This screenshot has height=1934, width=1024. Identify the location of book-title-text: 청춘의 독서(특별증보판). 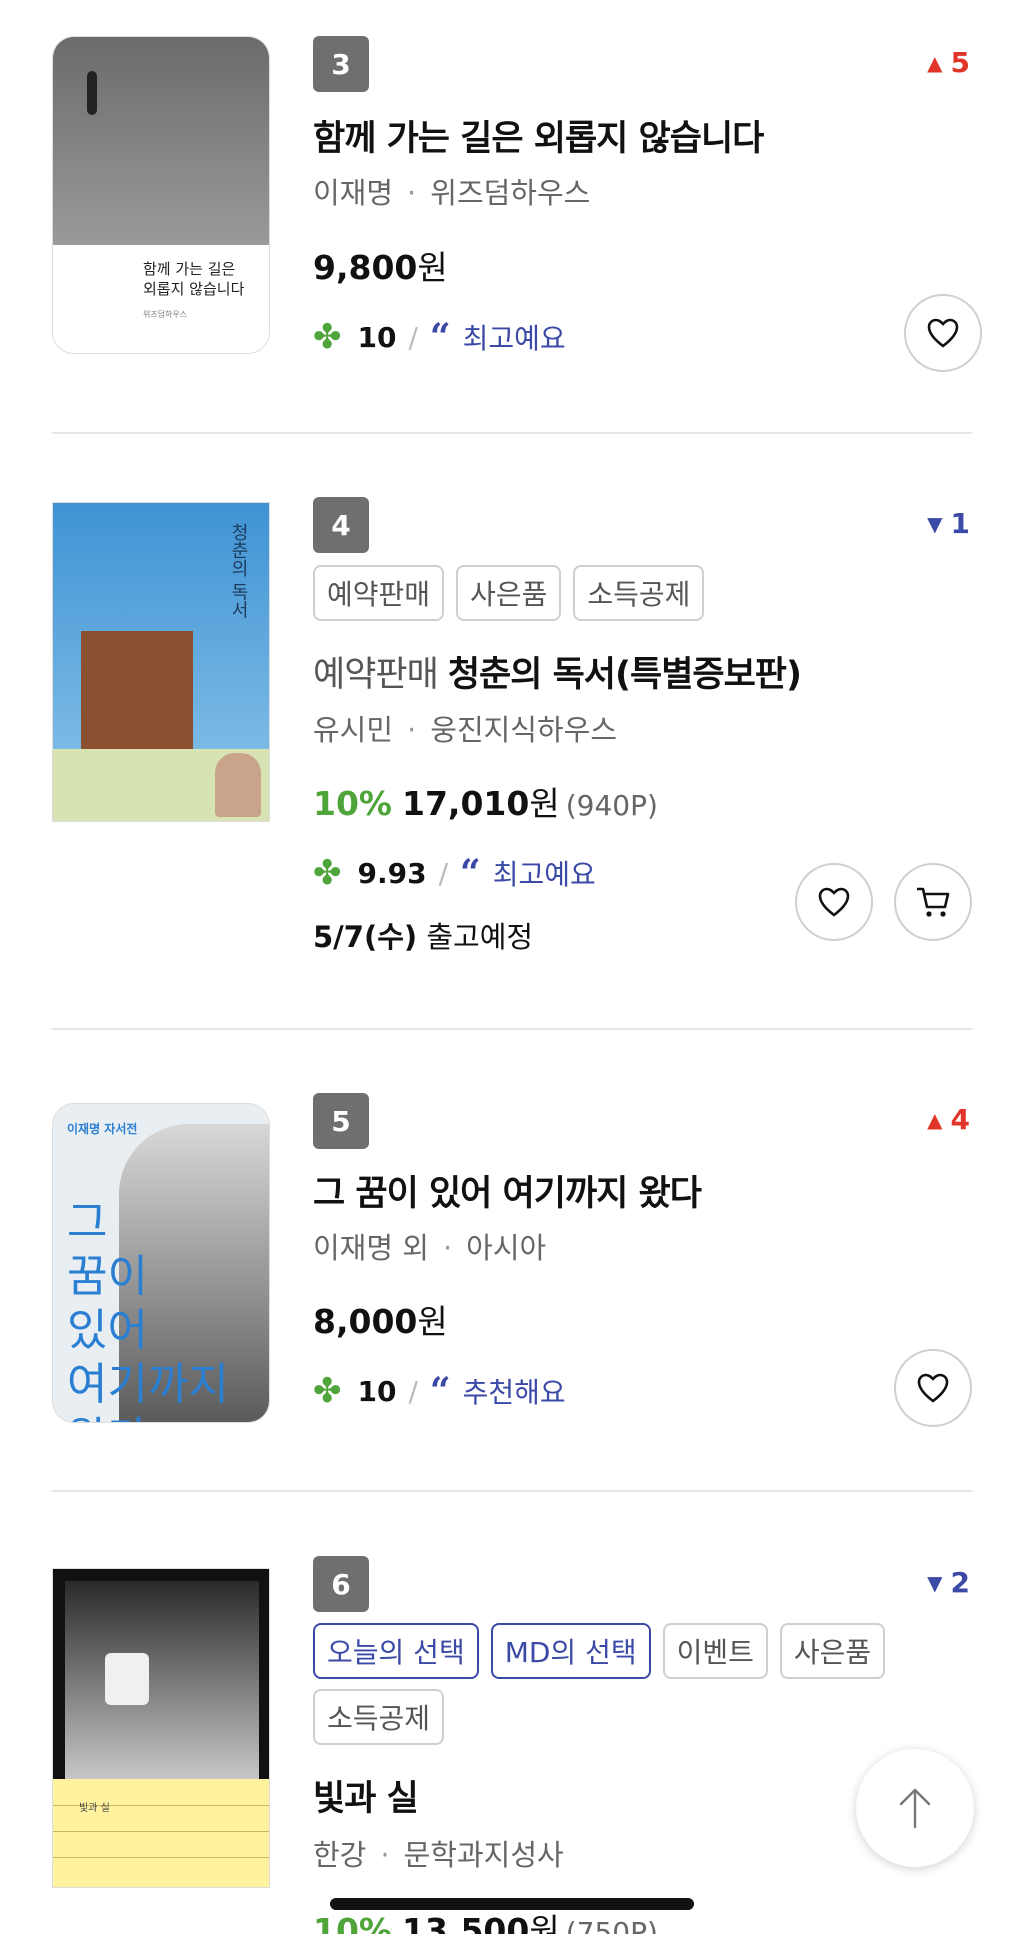
(624, 675).